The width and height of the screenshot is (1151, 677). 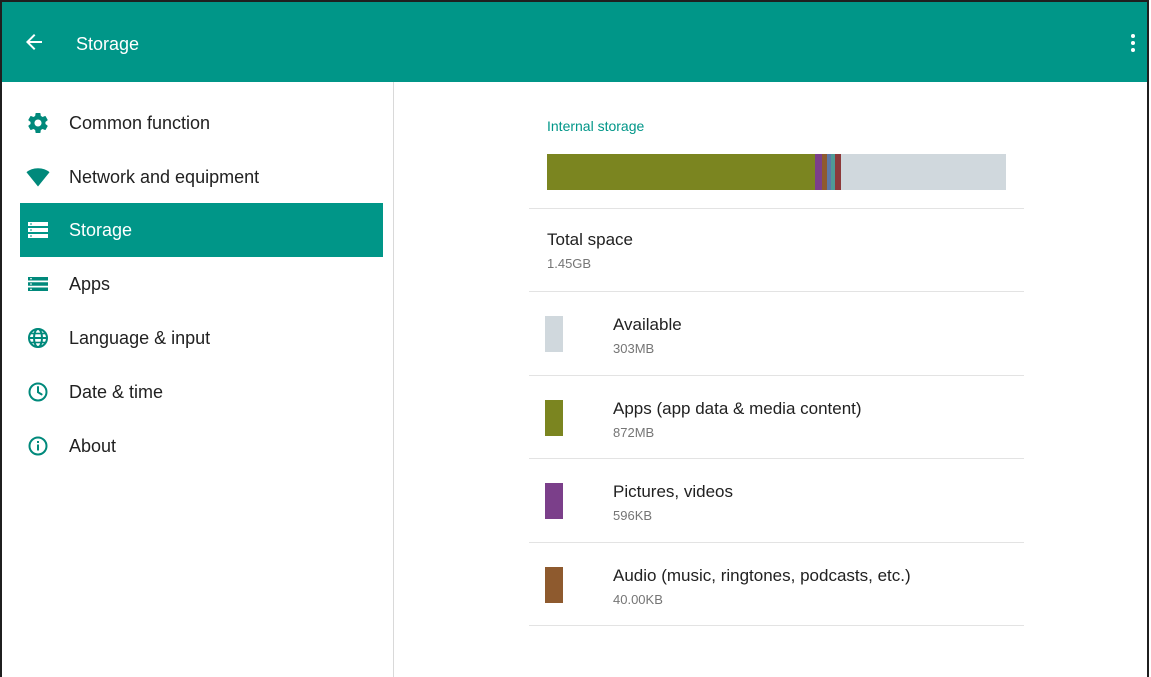 What do you see at coordinates (108, 44) in the screenshot?
I see `page-title: Storage` at bounding box center [108, 44].